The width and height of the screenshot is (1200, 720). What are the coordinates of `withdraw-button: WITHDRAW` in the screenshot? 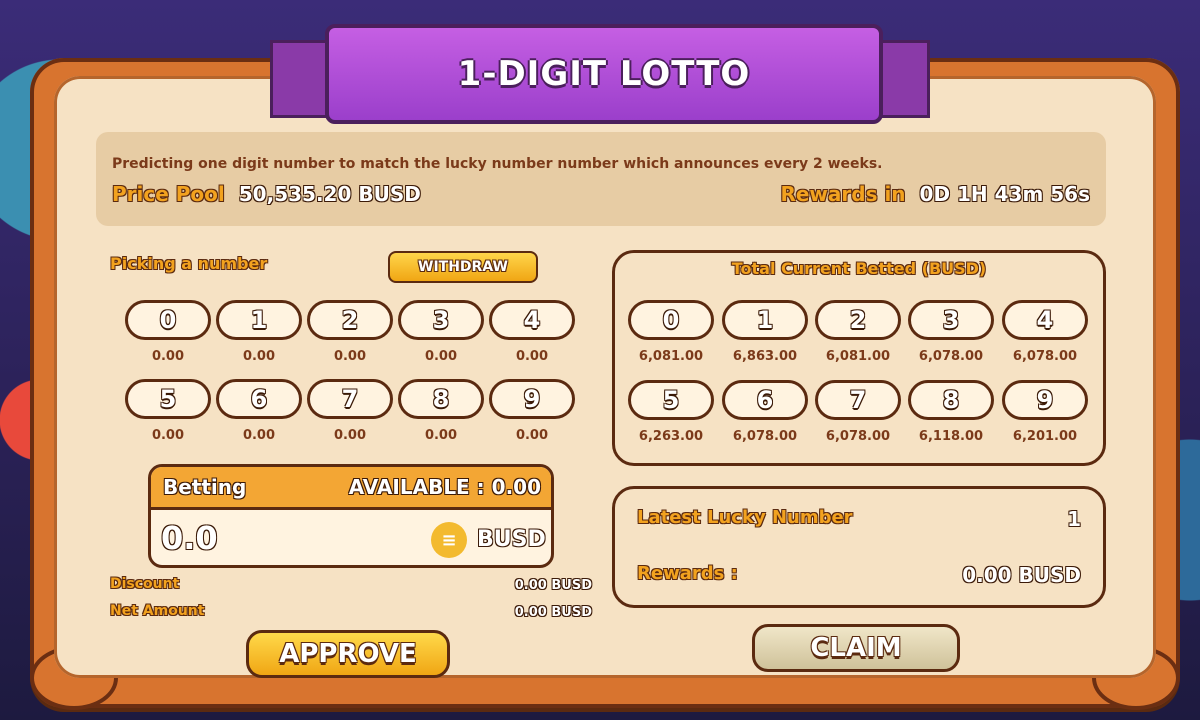 It's located at (463, 267).